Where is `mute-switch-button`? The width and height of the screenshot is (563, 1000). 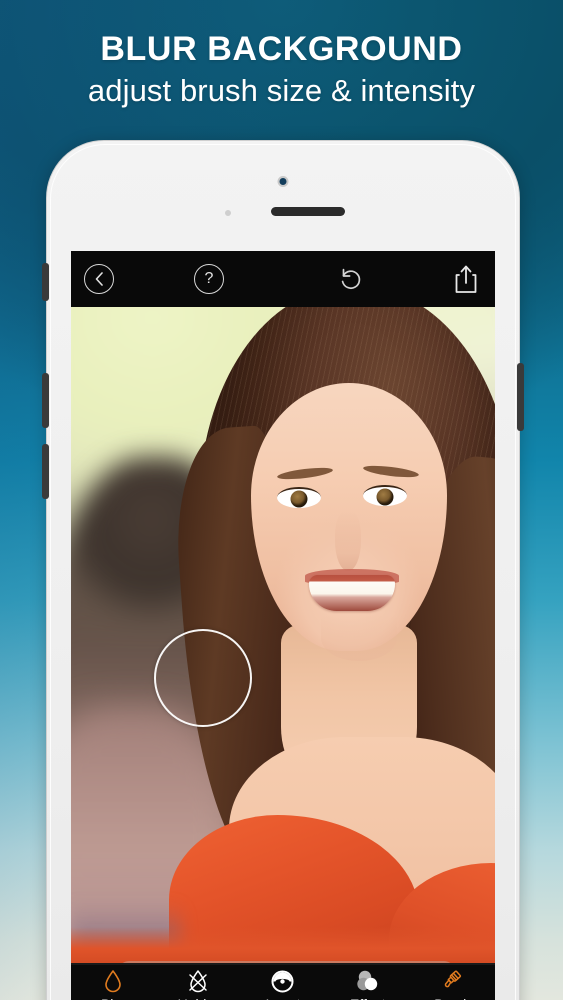 mute-switch-button is located at coordinates (45, 282).